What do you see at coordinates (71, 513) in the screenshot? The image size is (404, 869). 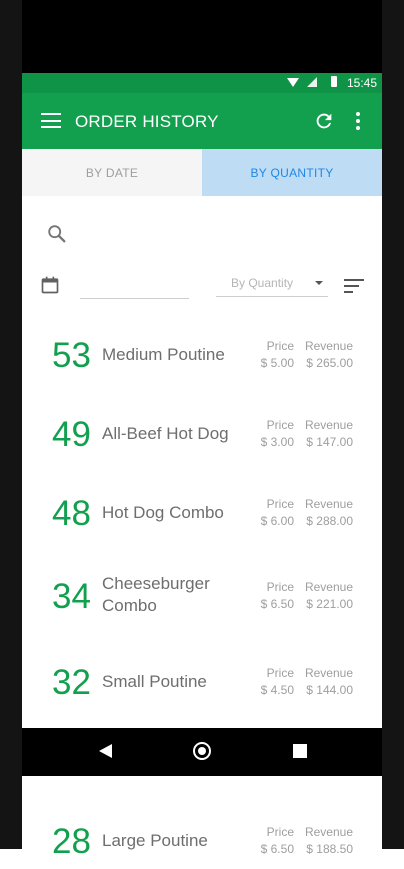 I see `item-quantity: 48` at bounding box center [71, 513].